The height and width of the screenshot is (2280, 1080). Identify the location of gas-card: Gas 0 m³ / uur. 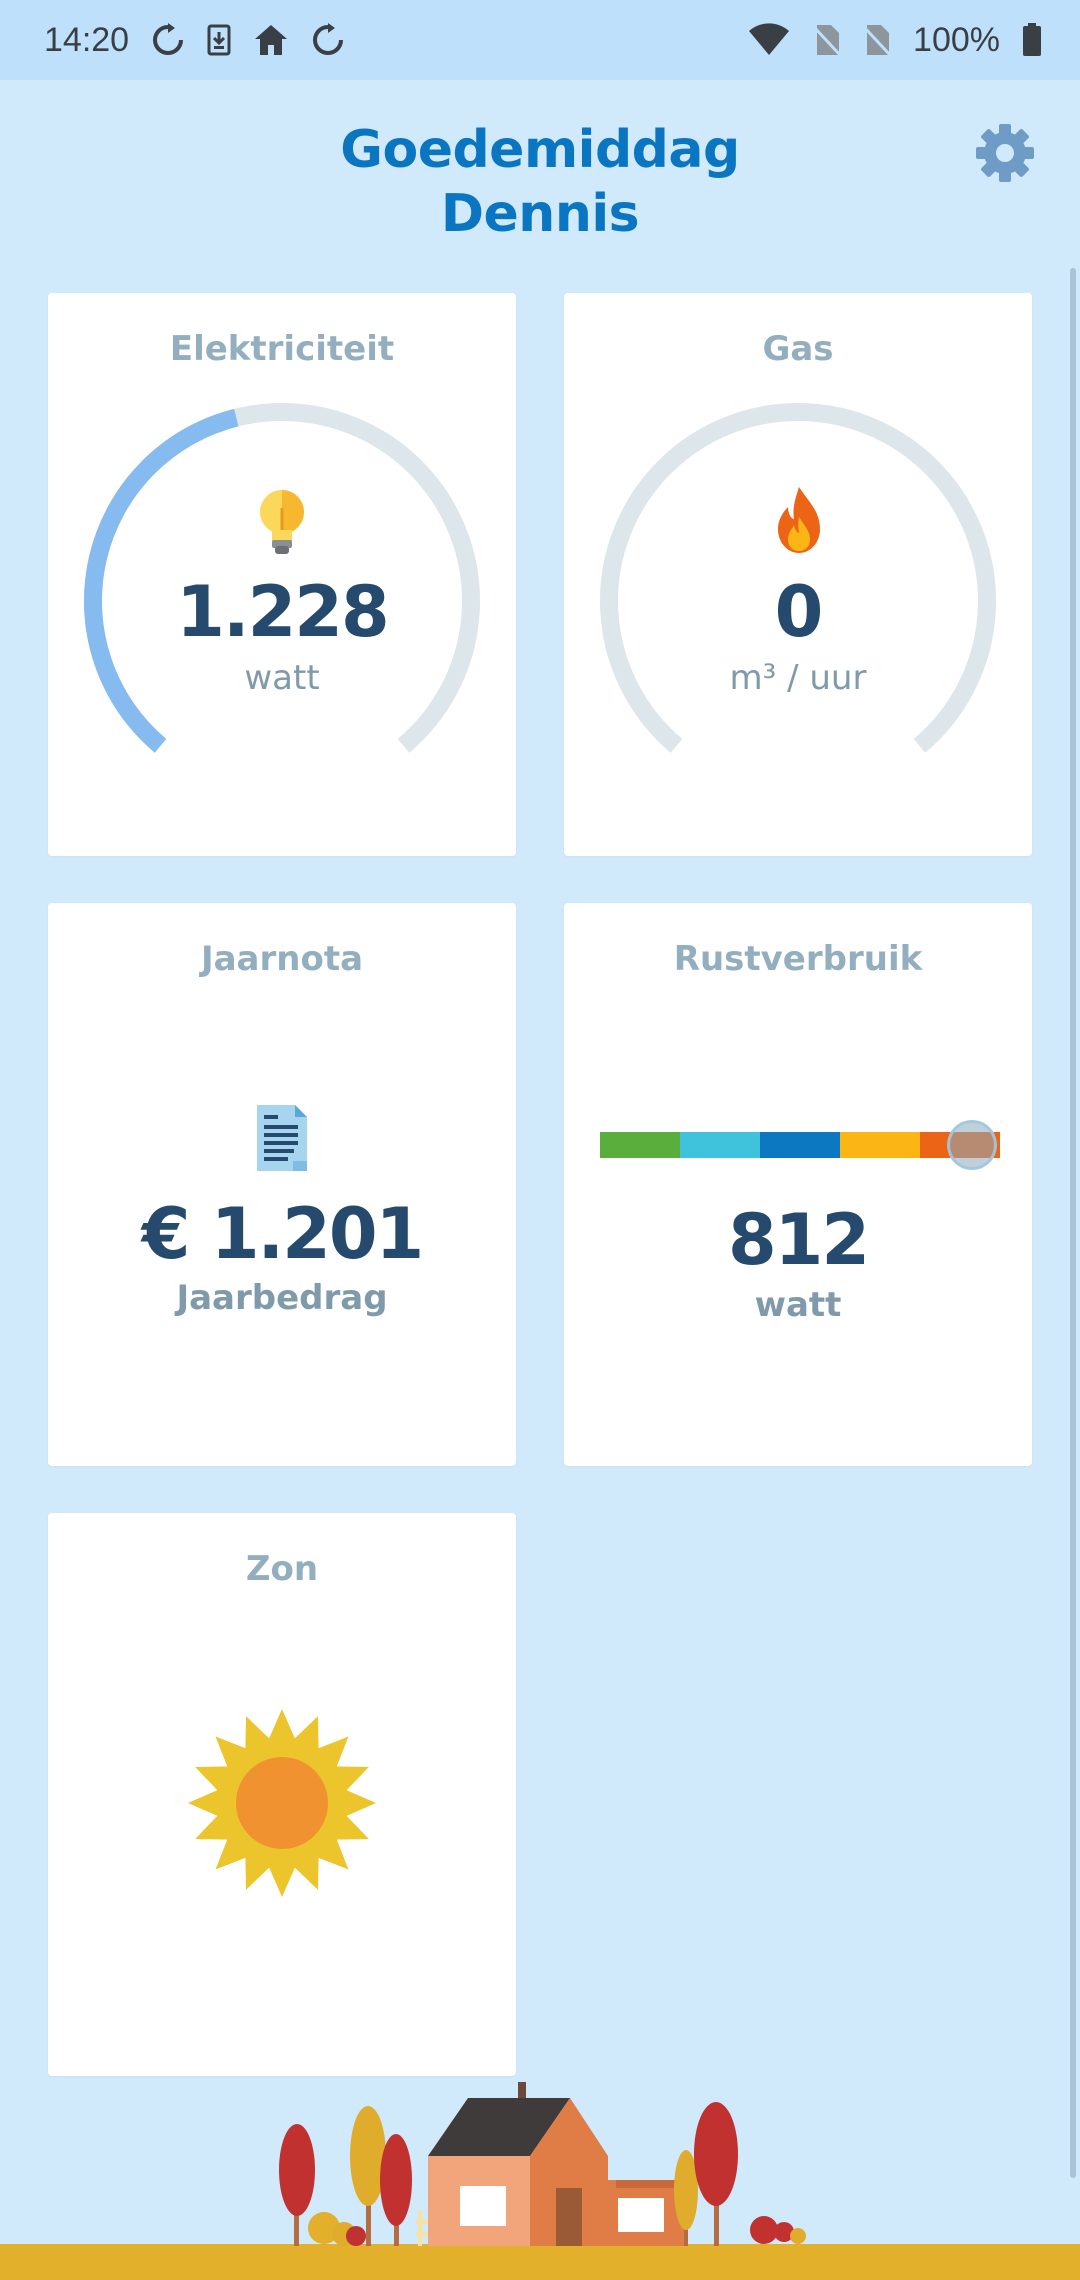
(798, 574).